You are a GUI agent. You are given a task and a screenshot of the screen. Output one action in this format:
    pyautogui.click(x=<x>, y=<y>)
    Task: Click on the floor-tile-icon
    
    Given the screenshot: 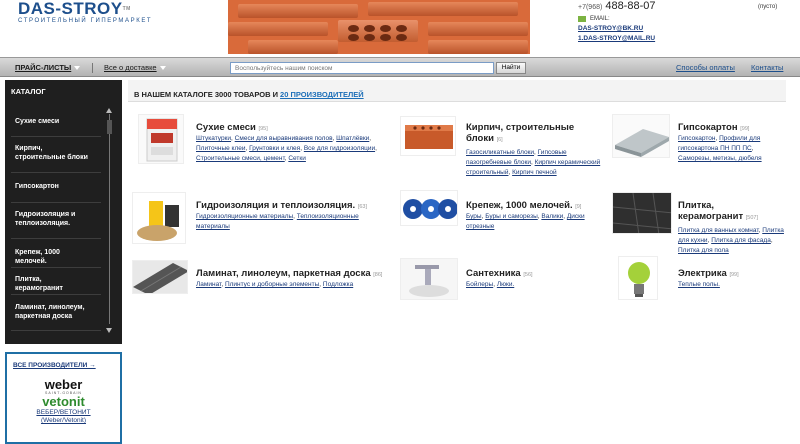 What is the action you would take?
    pyautogui.click(x=642, y=213)
    